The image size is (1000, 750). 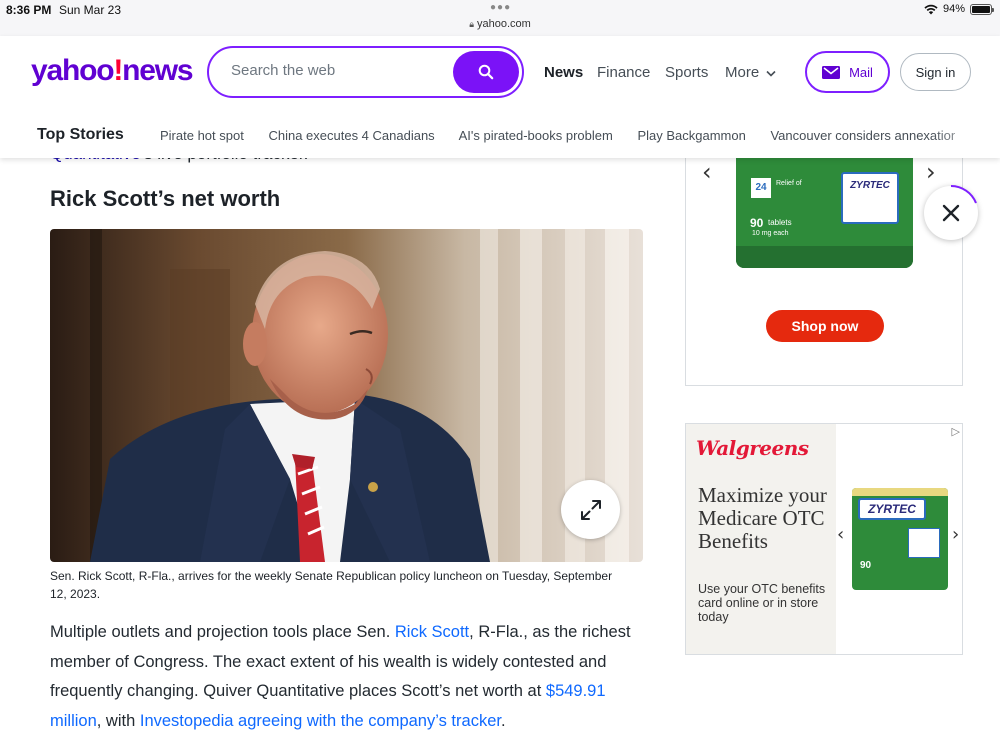 What do you see at coordinates (742, 72) in the screenshot?
I see `nav-more-label: More` at bounding box center [742, 72].